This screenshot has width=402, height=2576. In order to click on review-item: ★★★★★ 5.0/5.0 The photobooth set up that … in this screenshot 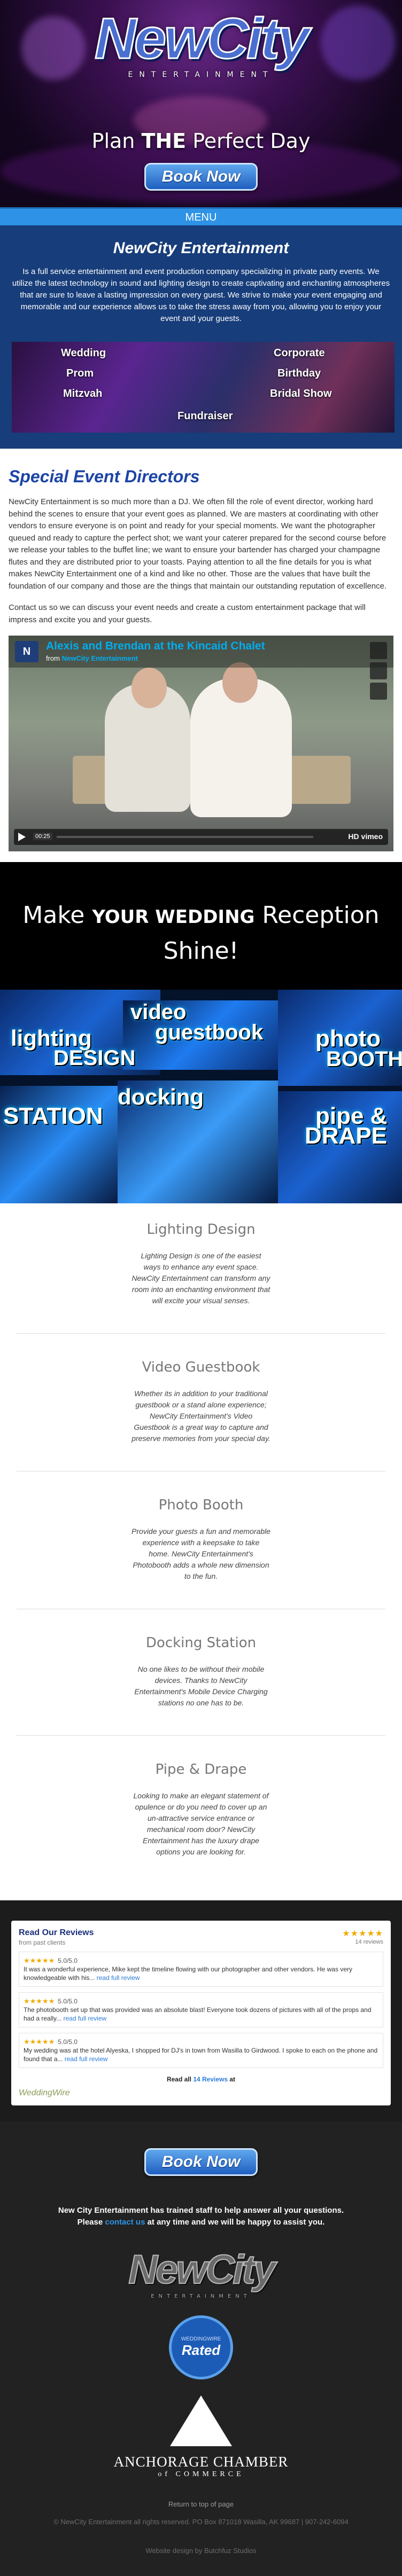, I will do `click(201, 2009)`.